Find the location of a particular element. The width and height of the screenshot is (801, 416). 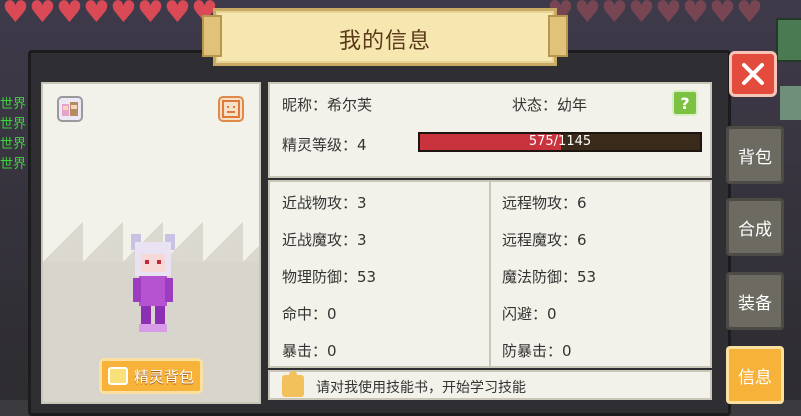

skill-tip: 请对我使用技能书，开始学习技能 is located at coordinates (490, 385).